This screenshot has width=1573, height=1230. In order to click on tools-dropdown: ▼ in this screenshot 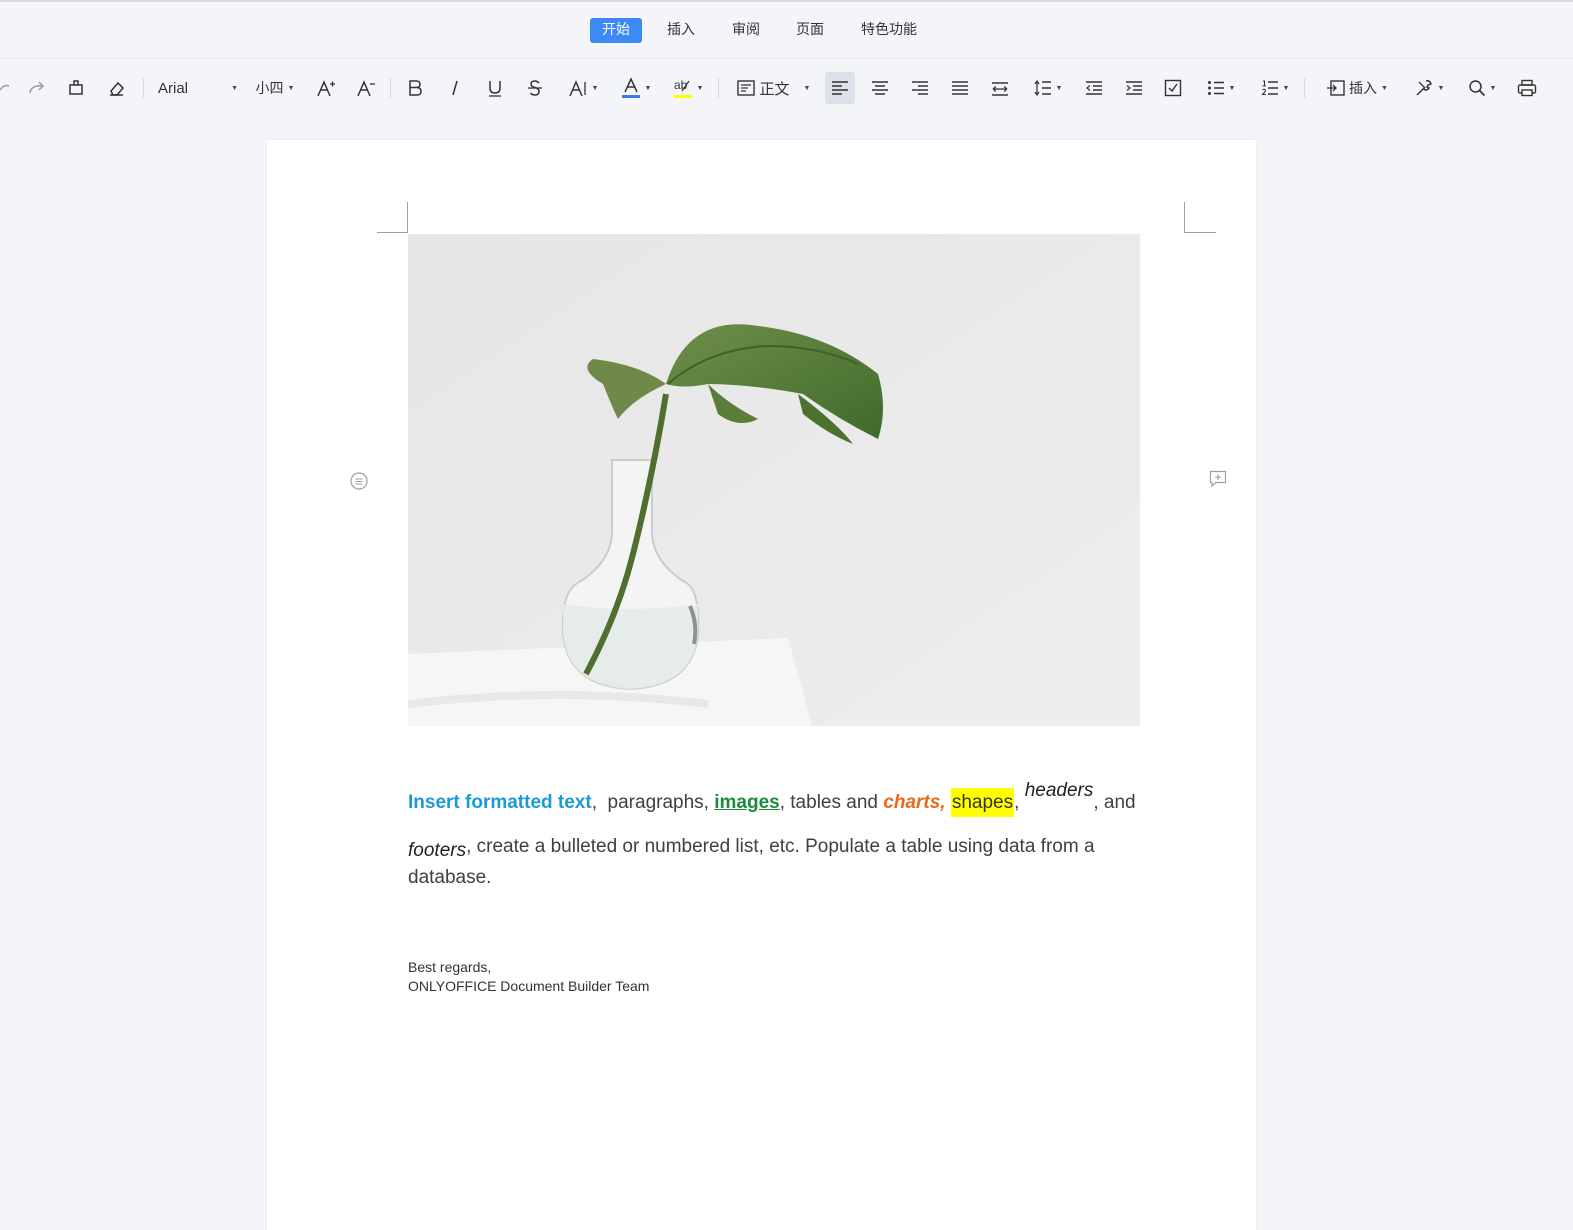, I will do `click(1429, 88)`.